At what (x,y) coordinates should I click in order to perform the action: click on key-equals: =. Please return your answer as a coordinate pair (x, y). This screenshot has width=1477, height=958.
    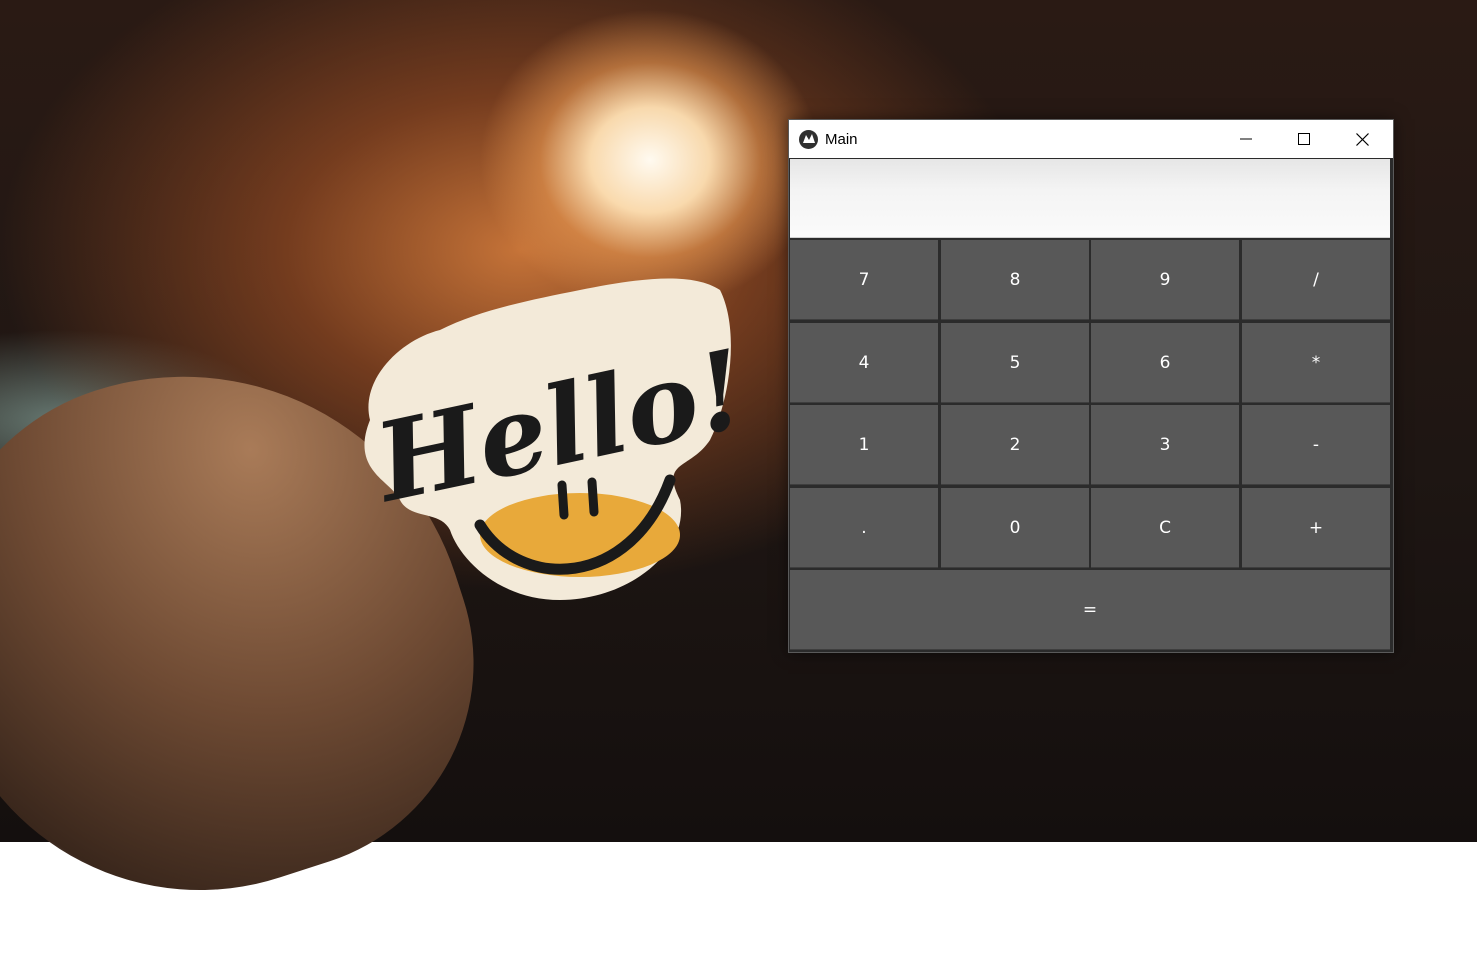
    Looking at the image, I should click on (1090, 610).